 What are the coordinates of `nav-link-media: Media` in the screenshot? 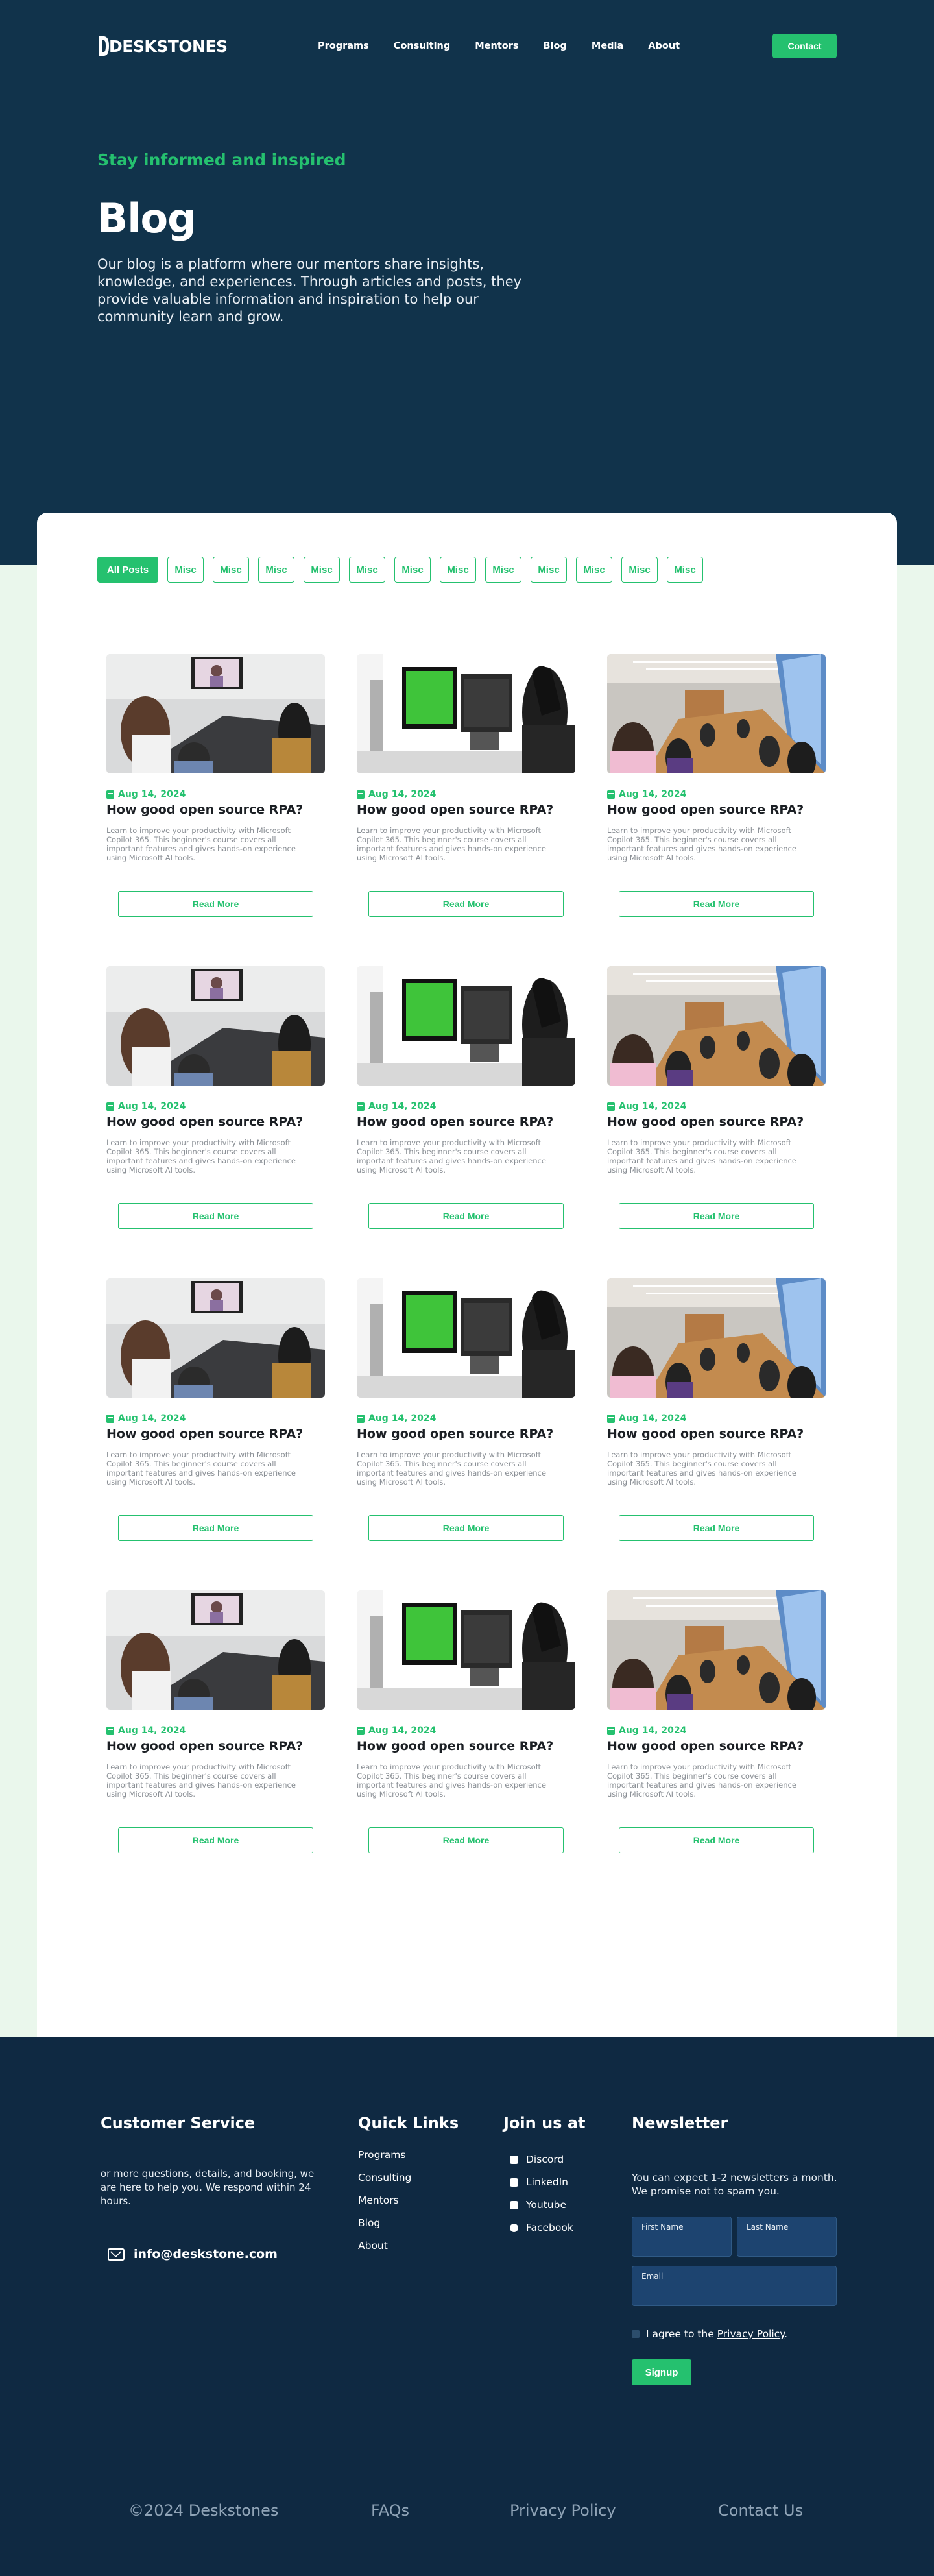 It's located at (608, 46).